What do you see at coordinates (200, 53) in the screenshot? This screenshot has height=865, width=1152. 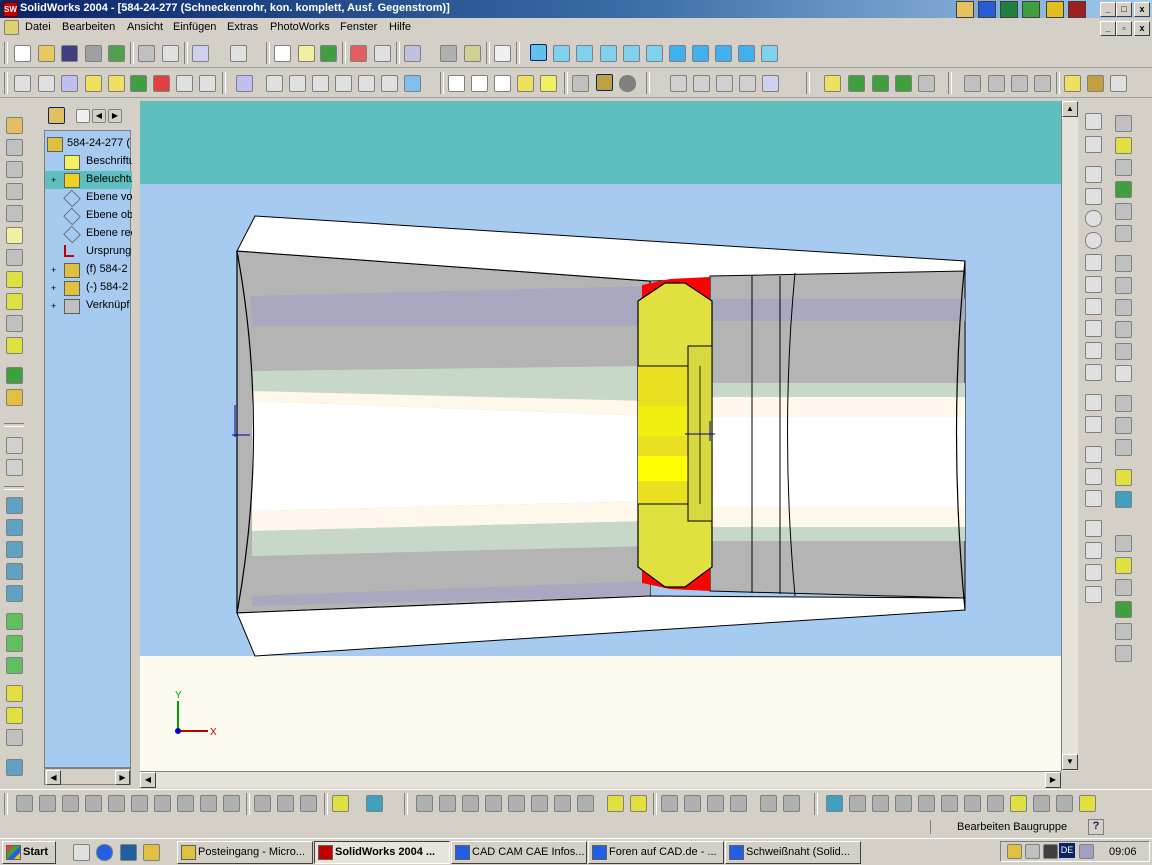 I see `undo-icon` at bounding box center [200, 53].